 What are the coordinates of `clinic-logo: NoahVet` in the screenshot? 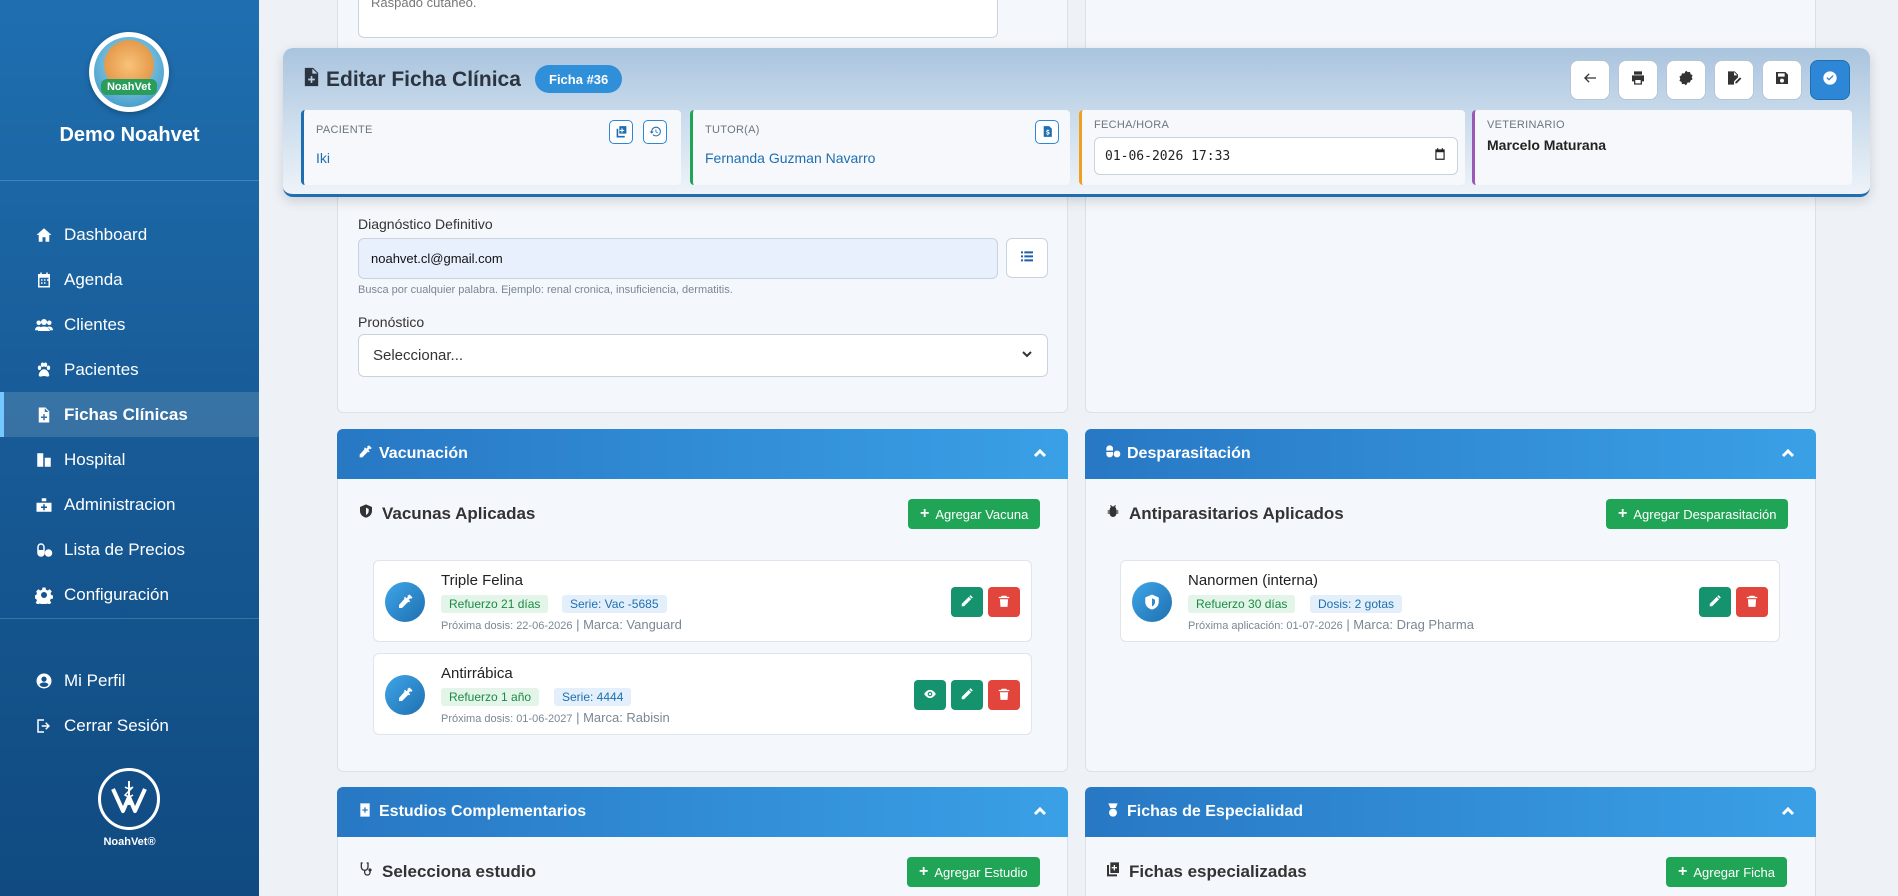 It's located at (129, 72).